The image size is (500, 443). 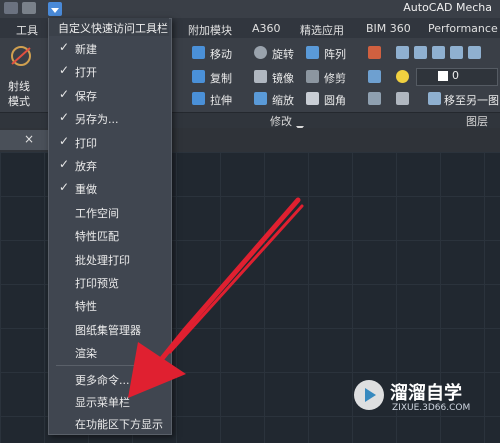 What do you see at coordinates (426, 393) in the screenshot?
I see `watermark-brand: 溜溜自学` at bounding box center [426, 393].